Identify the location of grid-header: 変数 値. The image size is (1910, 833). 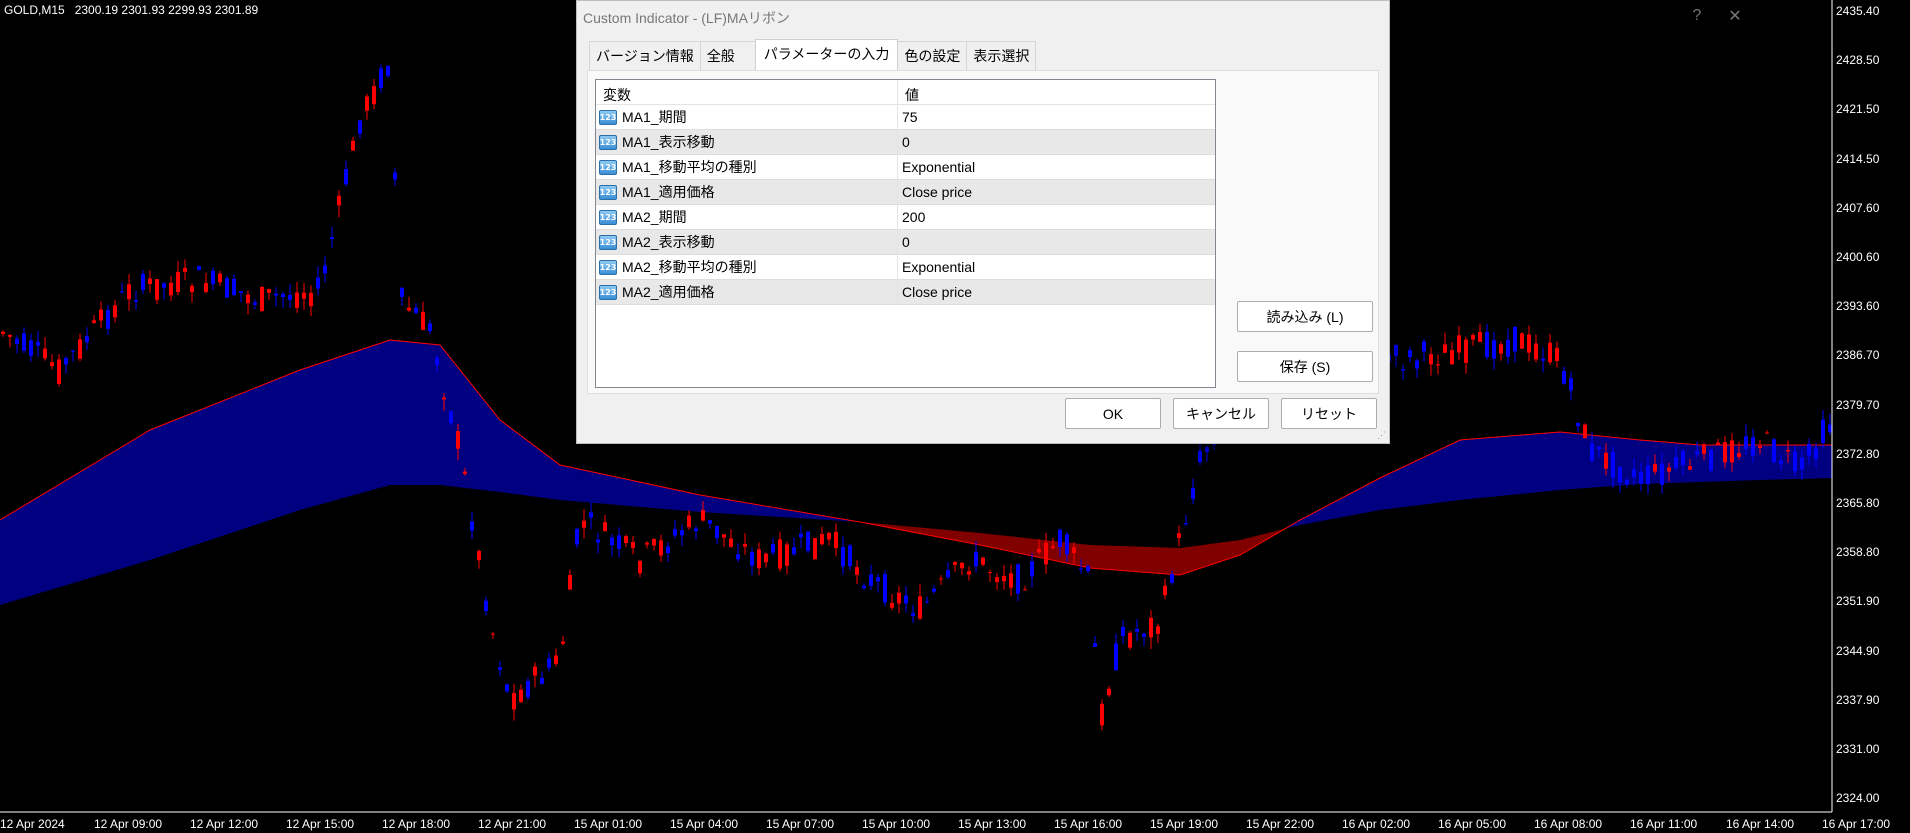
(905, 92).